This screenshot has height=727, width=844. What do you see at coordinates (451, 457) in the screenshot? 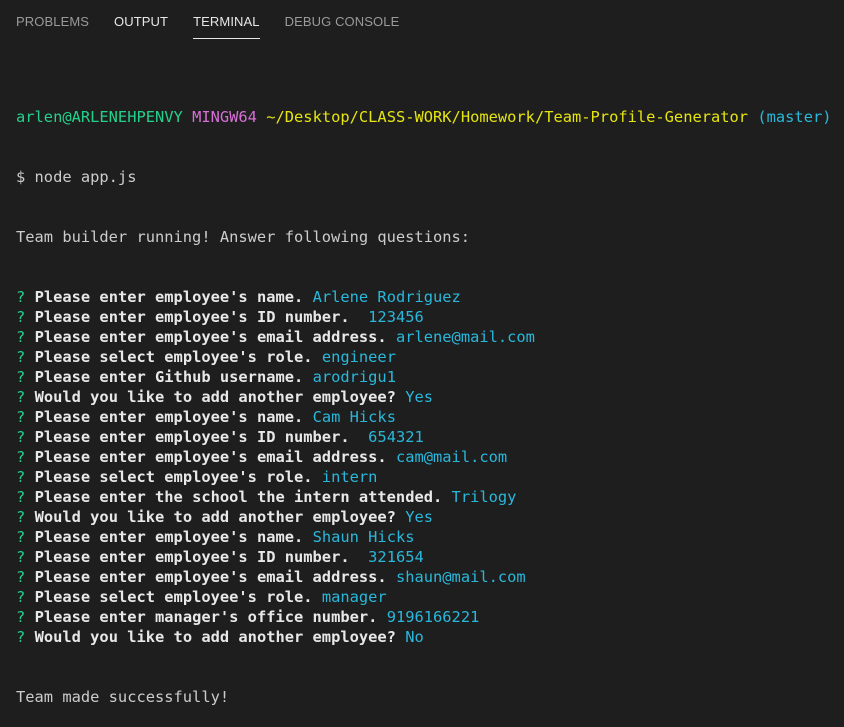
I see `answer-text: cam@mail.com` at bounding box center [451, 457].